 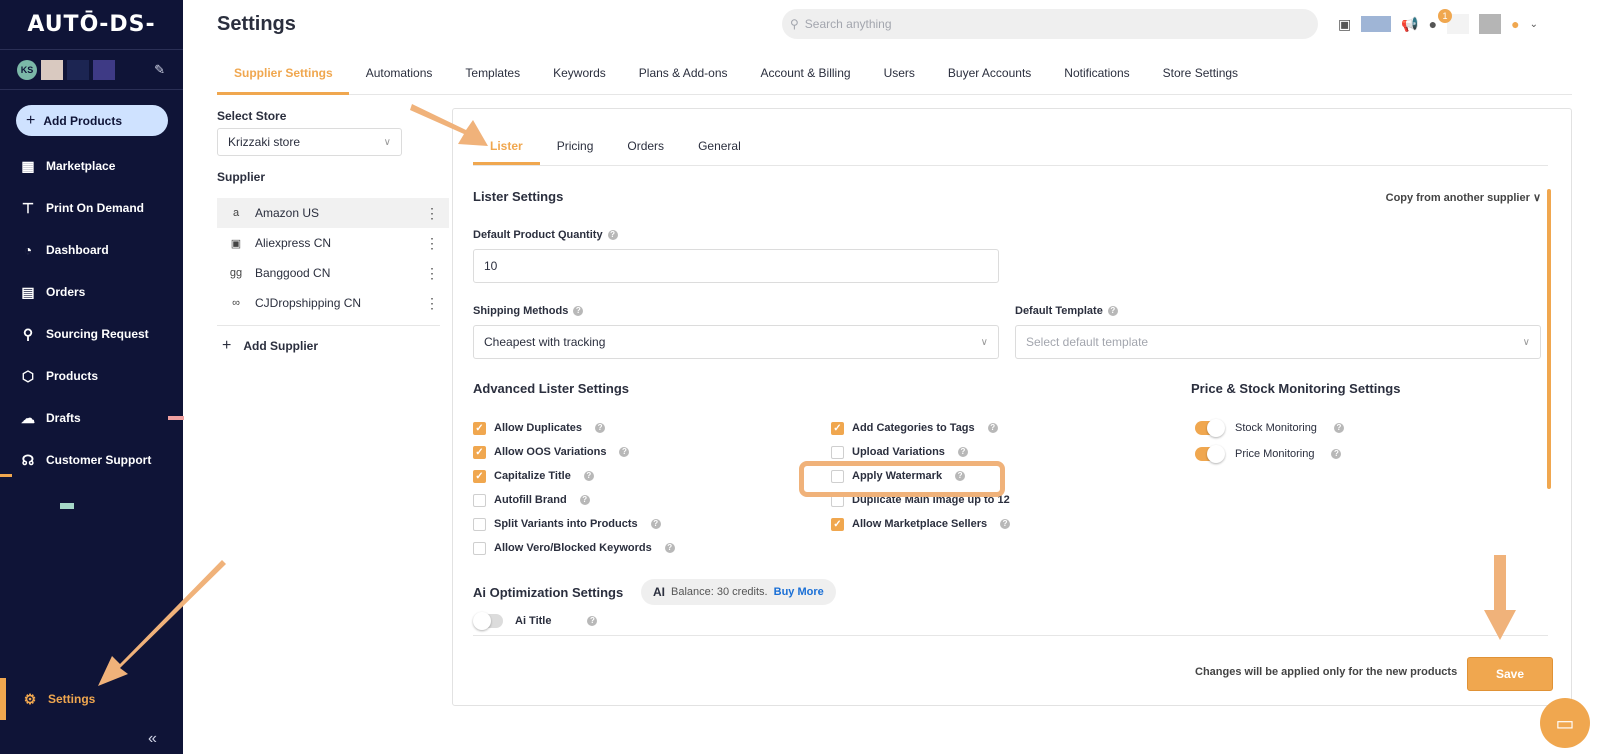 What do you see at coordinates (159, 70) in the screenshot?
I see `pencil-icon: ✎` at bounding box center [159, 70].